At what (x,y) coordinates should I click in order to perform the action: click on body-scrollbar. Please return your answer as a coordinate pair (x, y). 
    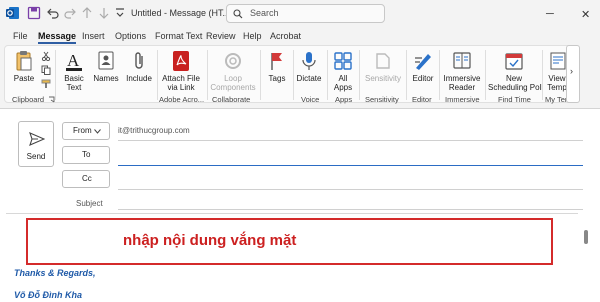
    Looking at the image, I should click on (586, 262).